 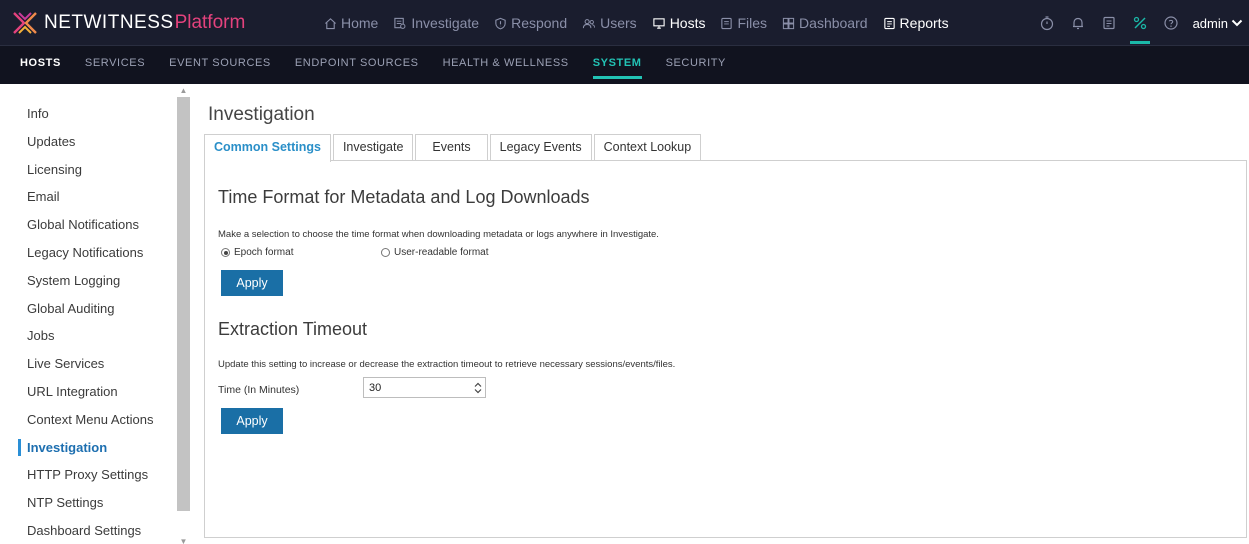 I want to click on nav-reports: Reports, so click(x=916, y=23).